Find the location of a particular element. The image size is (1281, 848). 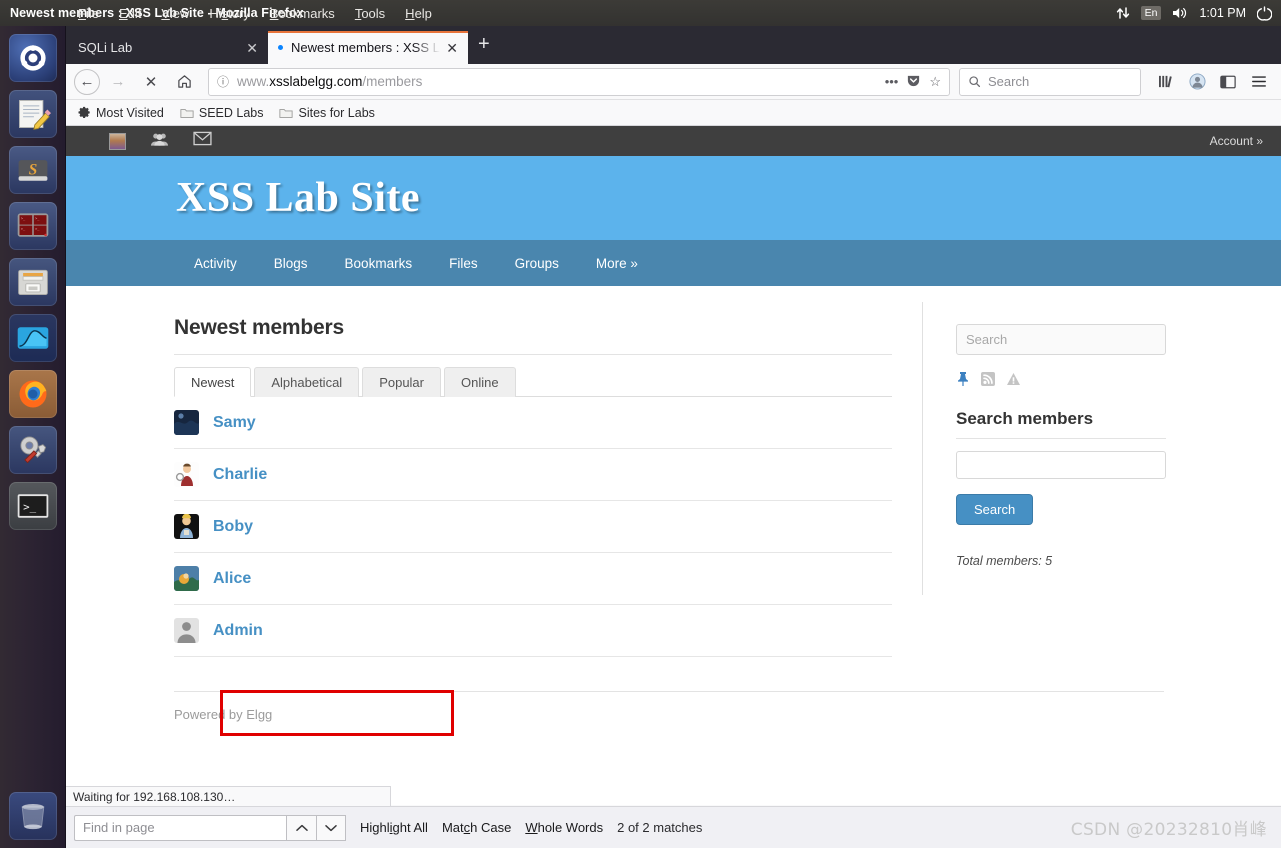

find-previous-button is located at coordinates (301, 827).